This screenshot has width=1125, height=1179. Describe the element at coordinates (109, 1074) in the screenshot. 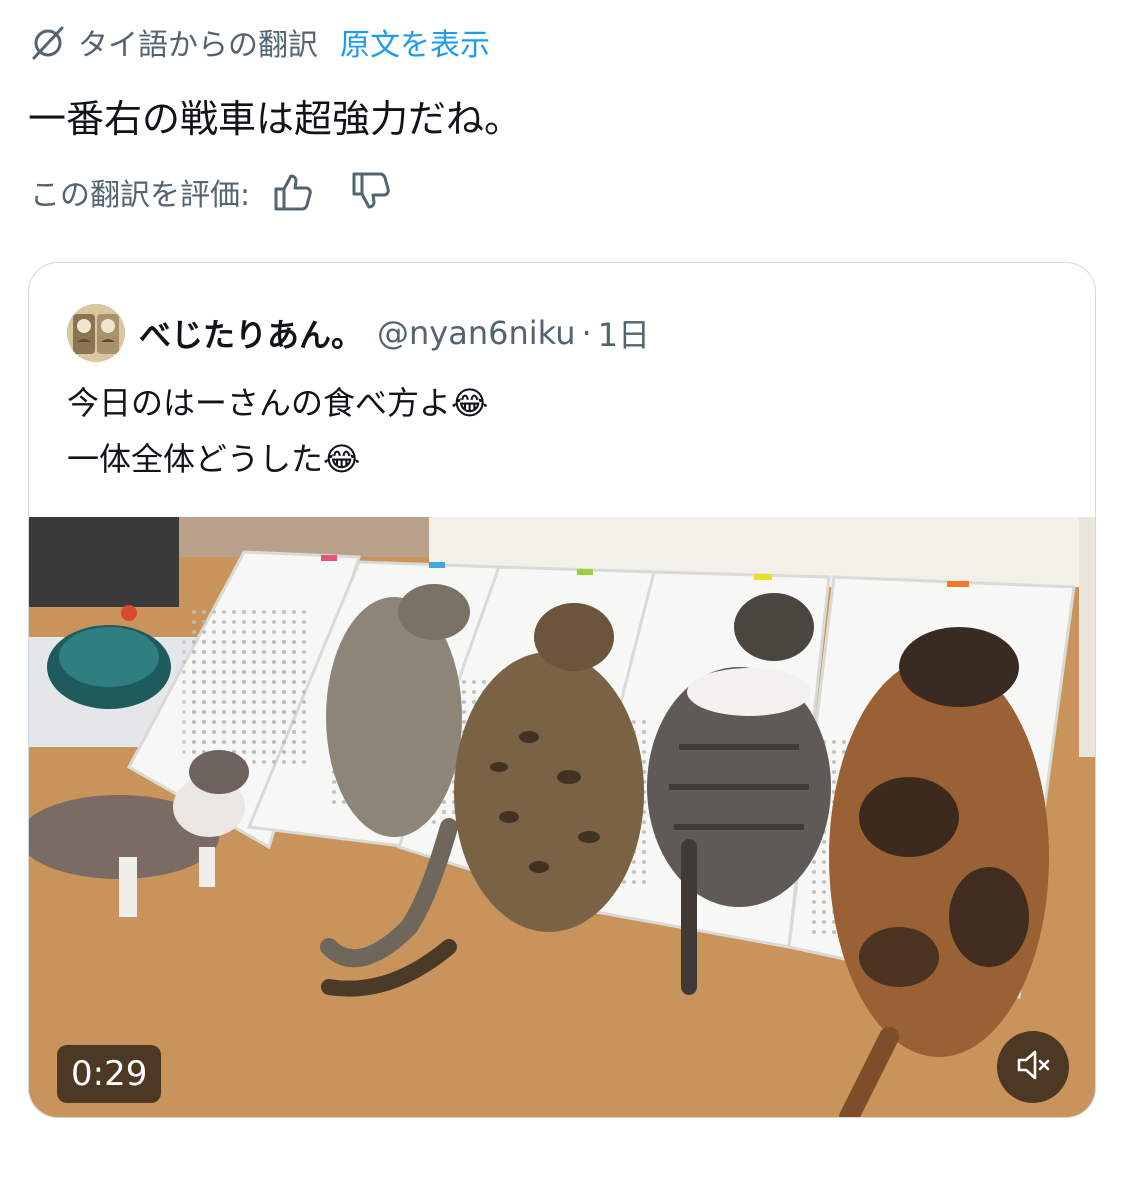

I see `video-duration-badge: 0:29` at that location.